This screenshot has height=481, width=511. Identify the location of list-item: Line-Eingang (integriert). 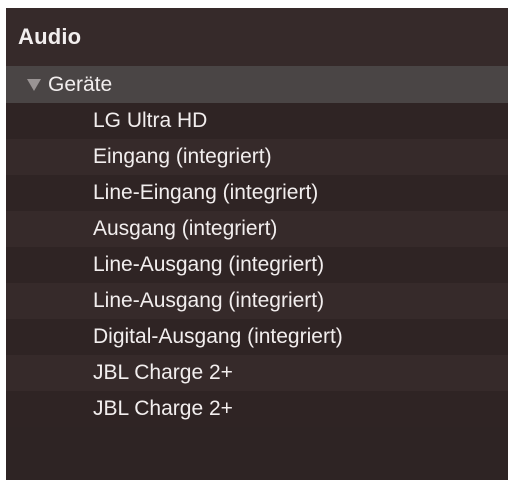
(257, 193).